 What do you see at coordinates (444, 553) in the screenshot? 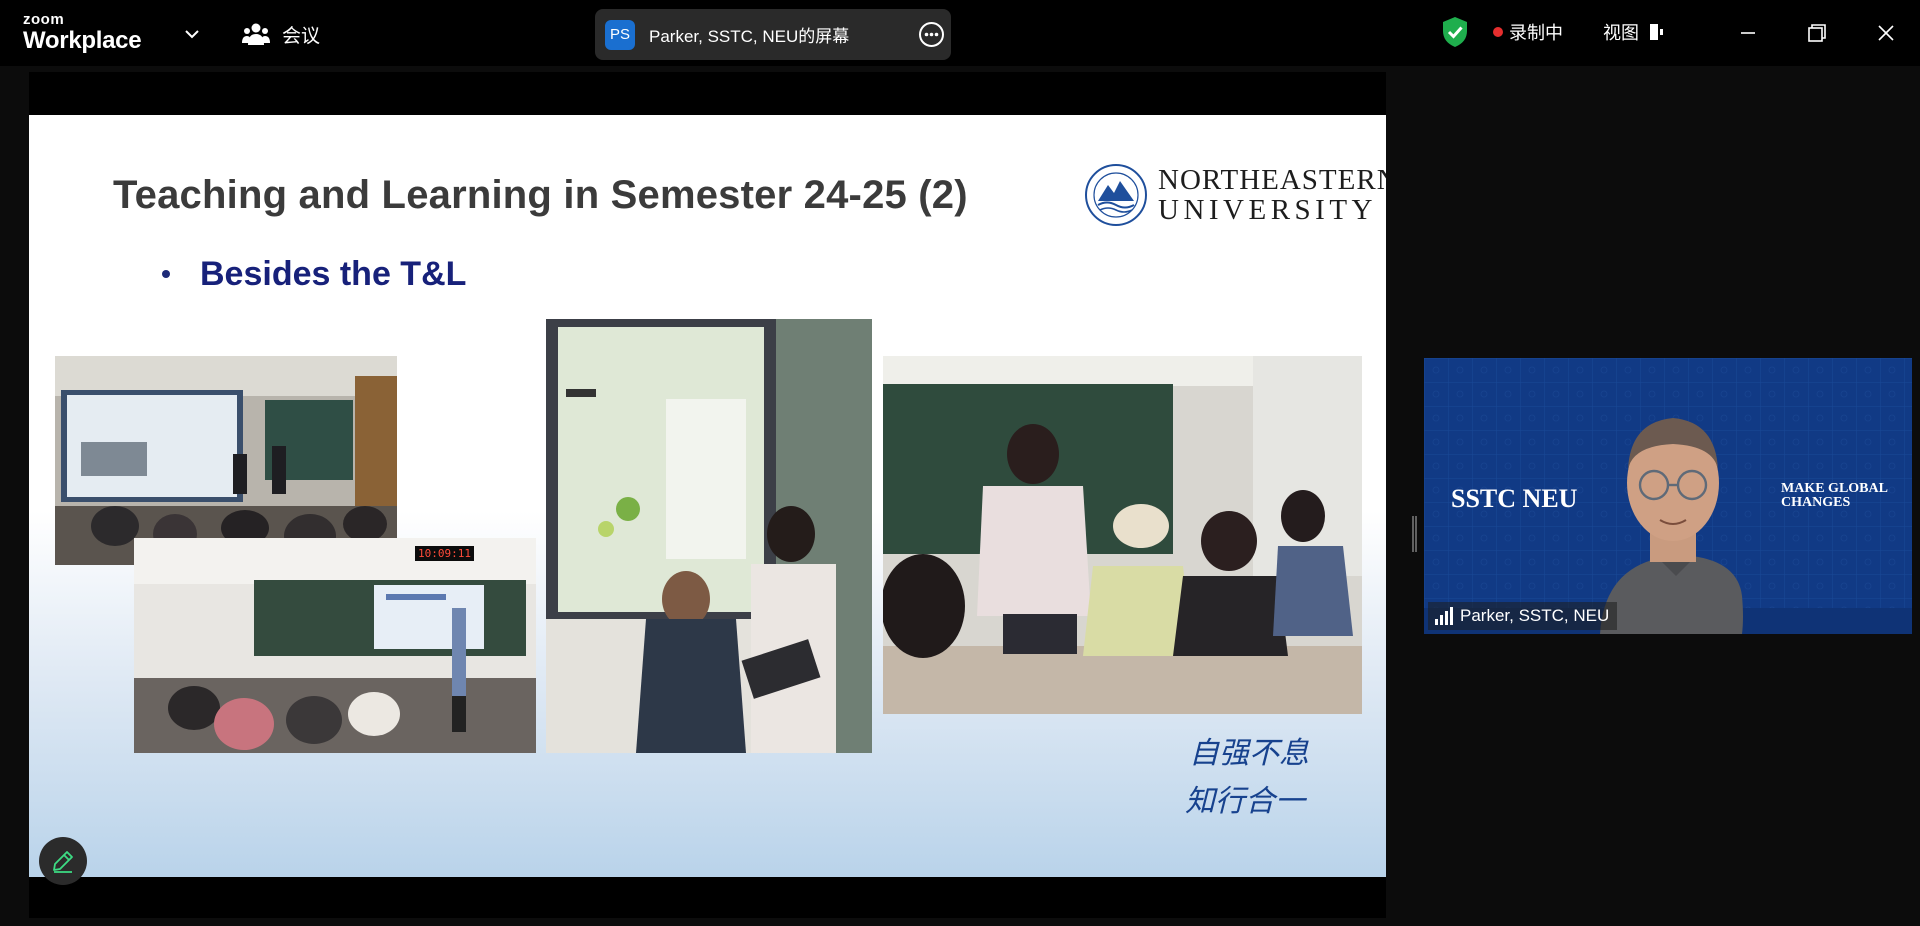
I see `clock-badge: 10:09:11` at bounding box center [444, 553].